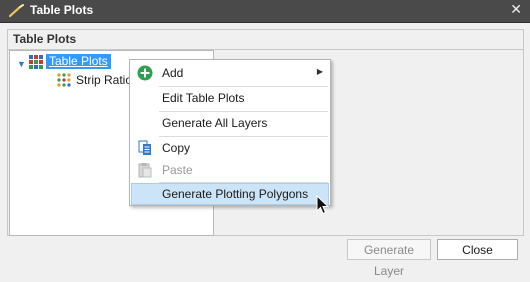 Image resolution: width=530 pixels, height=282 pixels. I want to click on menu-item-copy: Copy, so click(230, 148).